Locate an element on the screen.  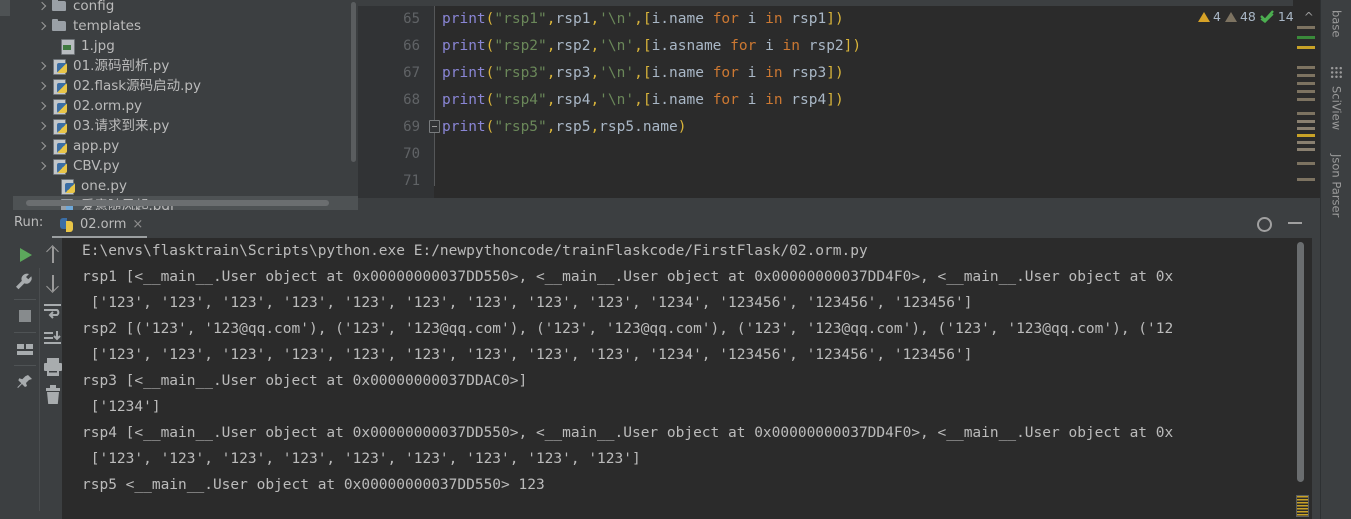
tree-vertical-scrollbar is located at coordinates (353, 82).